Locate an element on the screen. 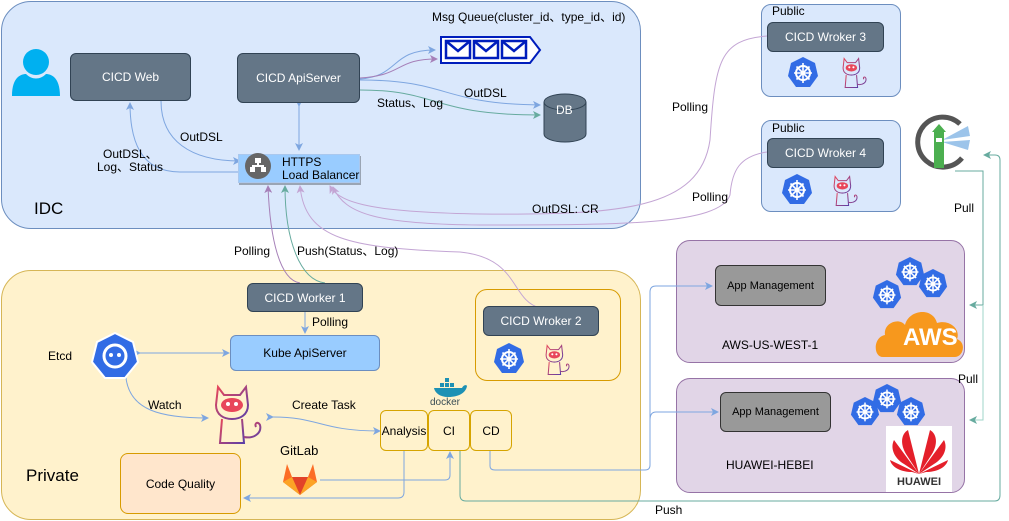  db-label: DB is located at coordinates (564, 110).